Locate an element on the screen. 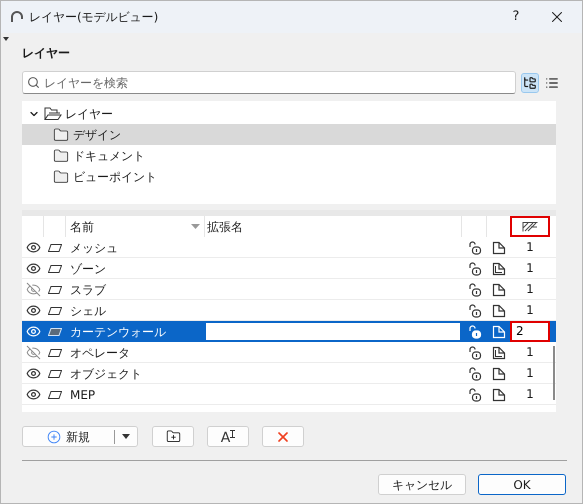 The width and height of the screenshot is (583, 504). hatch-column-header is located at coordinates (530, 226).